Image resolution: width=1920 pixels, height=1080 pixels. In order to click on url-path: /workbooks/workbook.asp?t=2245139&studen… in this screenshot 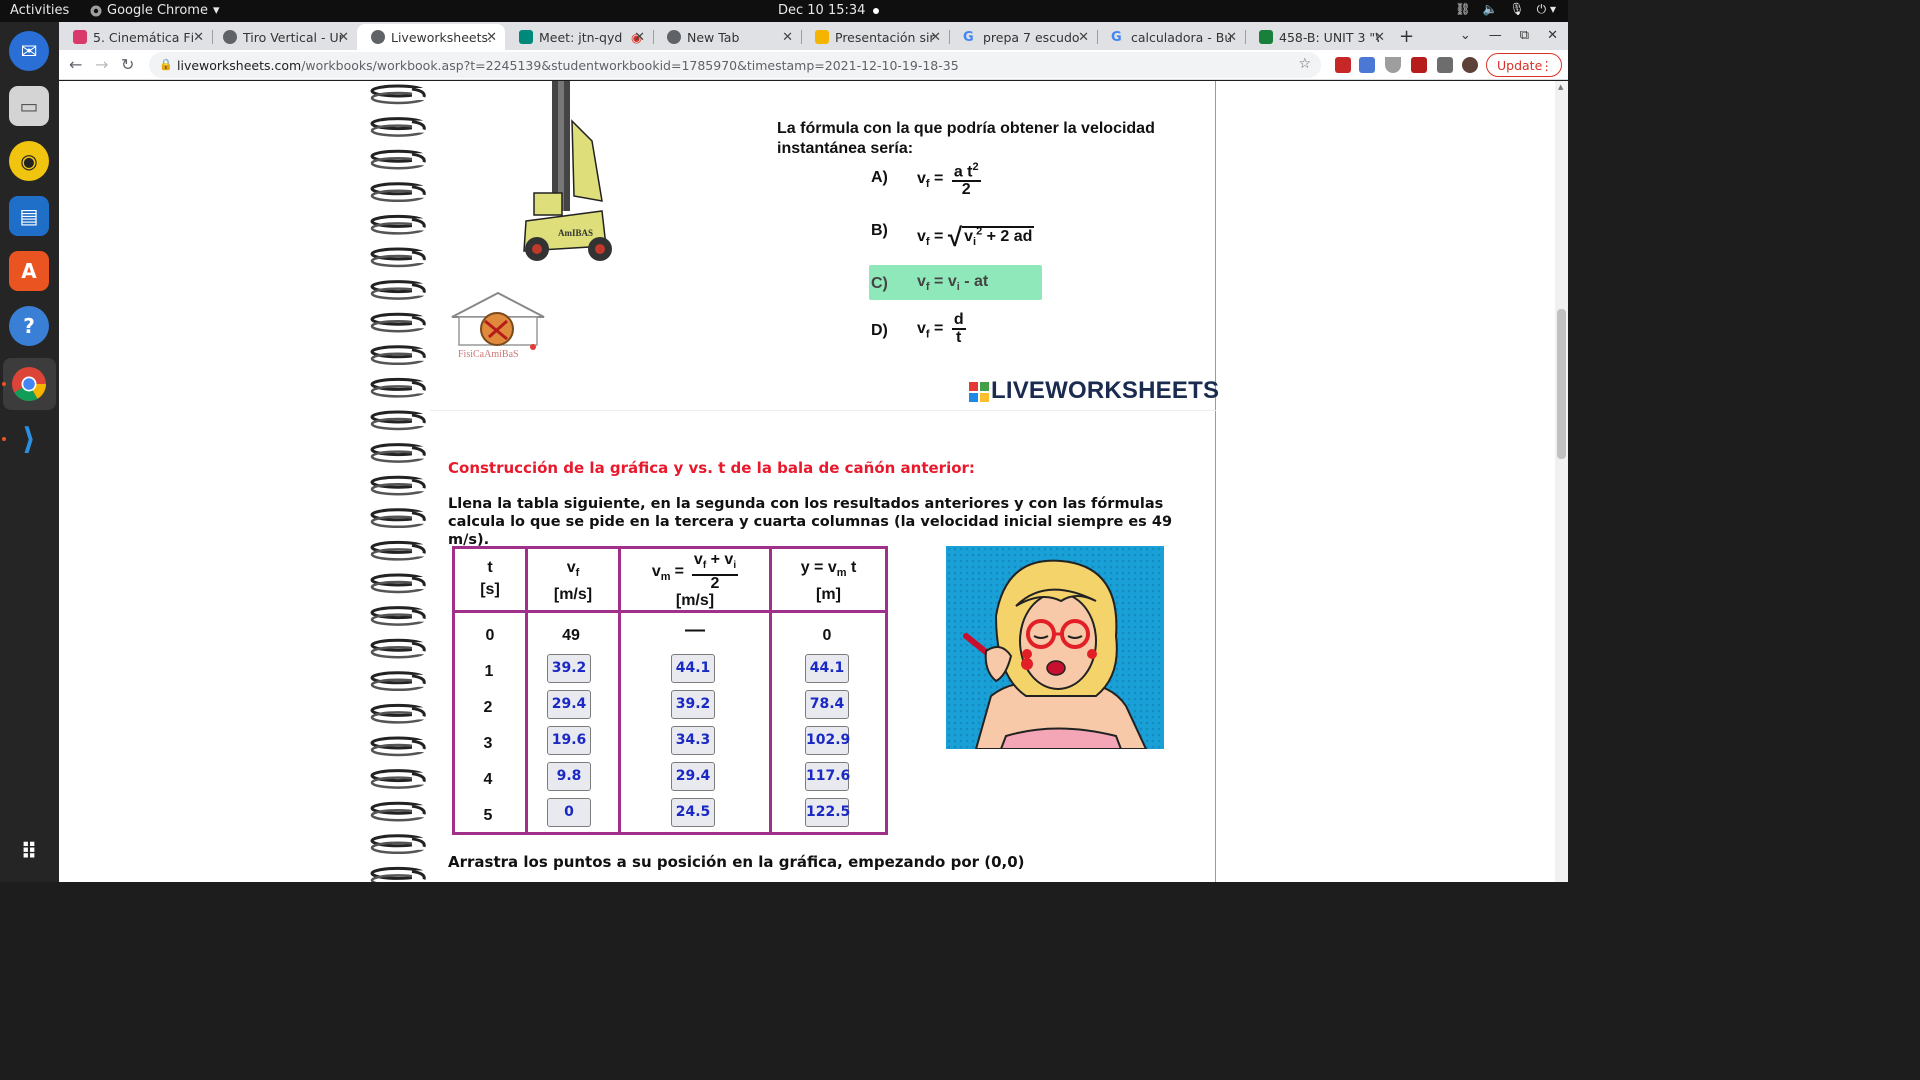, I will do `click(630, 65)`.